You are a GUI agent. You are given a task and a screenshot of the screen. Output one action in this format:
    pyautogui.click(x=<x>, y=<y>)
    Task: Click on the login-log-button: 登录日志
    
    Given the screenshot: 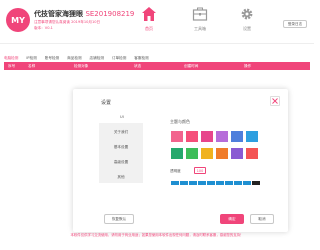 What is the action you would take?
    pyautogui.click(x=295, y=24)
    